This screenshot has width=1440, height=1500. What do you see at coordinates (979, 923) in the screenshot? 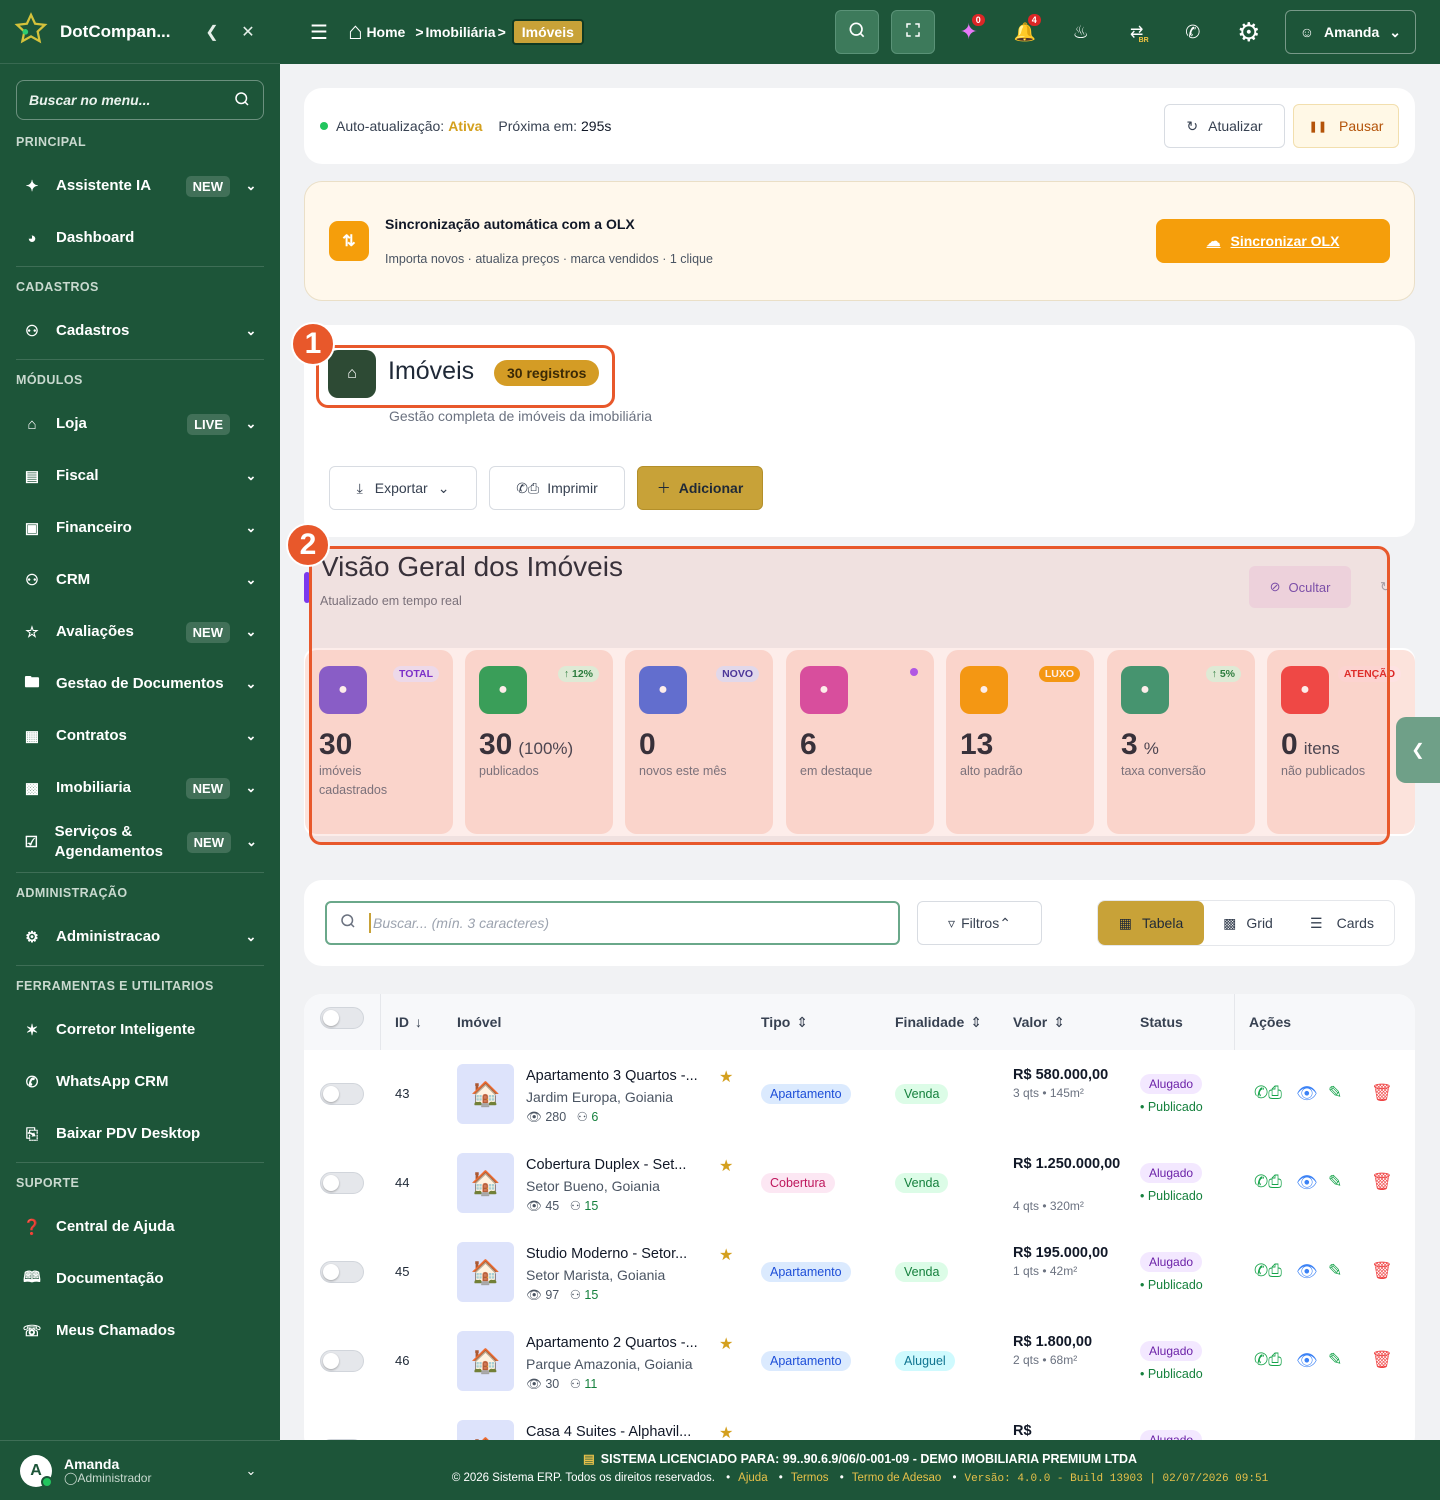
I see `filters-button: ▿ Filtros ⌃` at bounding box center [979, 923].